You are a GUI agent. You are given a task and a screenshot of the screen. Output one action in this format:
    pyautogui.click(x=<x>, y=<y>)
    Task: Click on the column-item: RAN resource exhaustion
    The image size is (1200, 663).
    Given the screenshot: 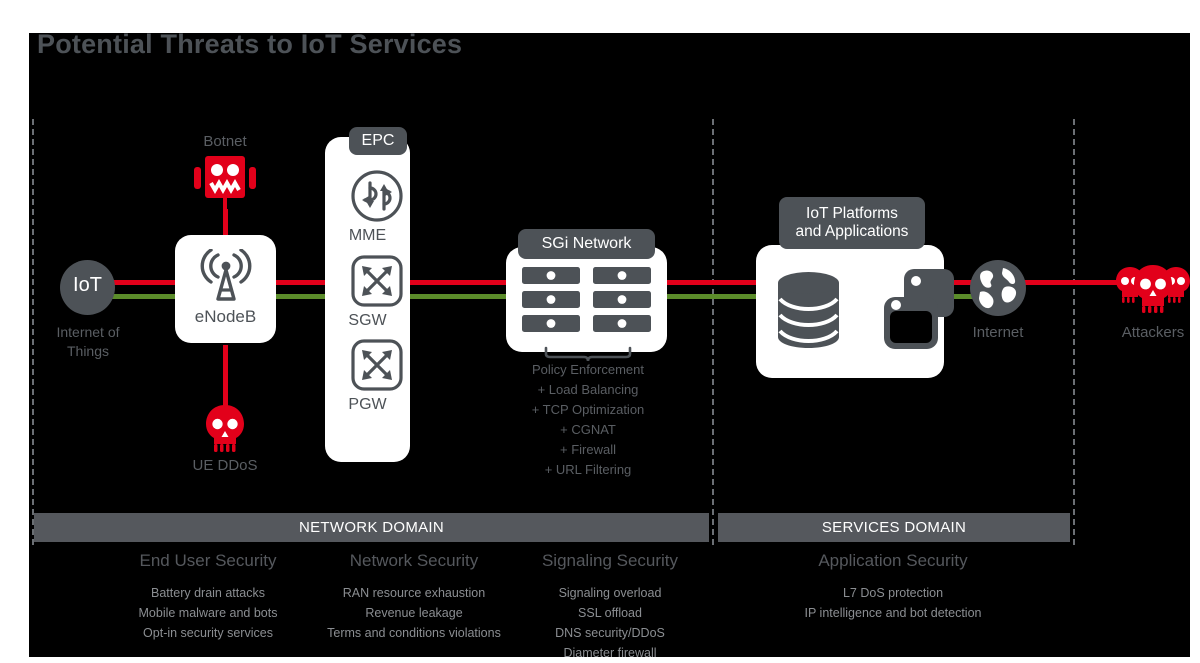 What is the action you would take?
    pyautogui.click(x=414, y=593)
    